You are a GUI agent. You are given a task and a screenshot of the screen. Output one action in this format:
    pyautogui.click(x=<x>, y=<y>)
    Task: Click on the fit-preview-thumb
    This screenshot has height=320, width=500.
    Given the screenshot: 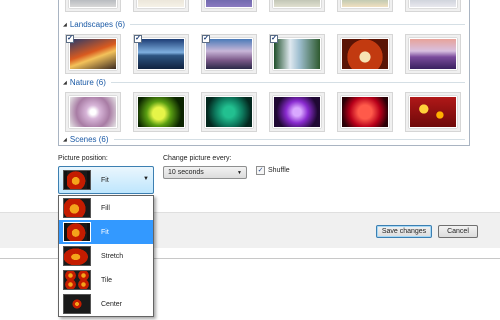 What is the action you would take?
    pyautogui.click(x=77, y=232)
    